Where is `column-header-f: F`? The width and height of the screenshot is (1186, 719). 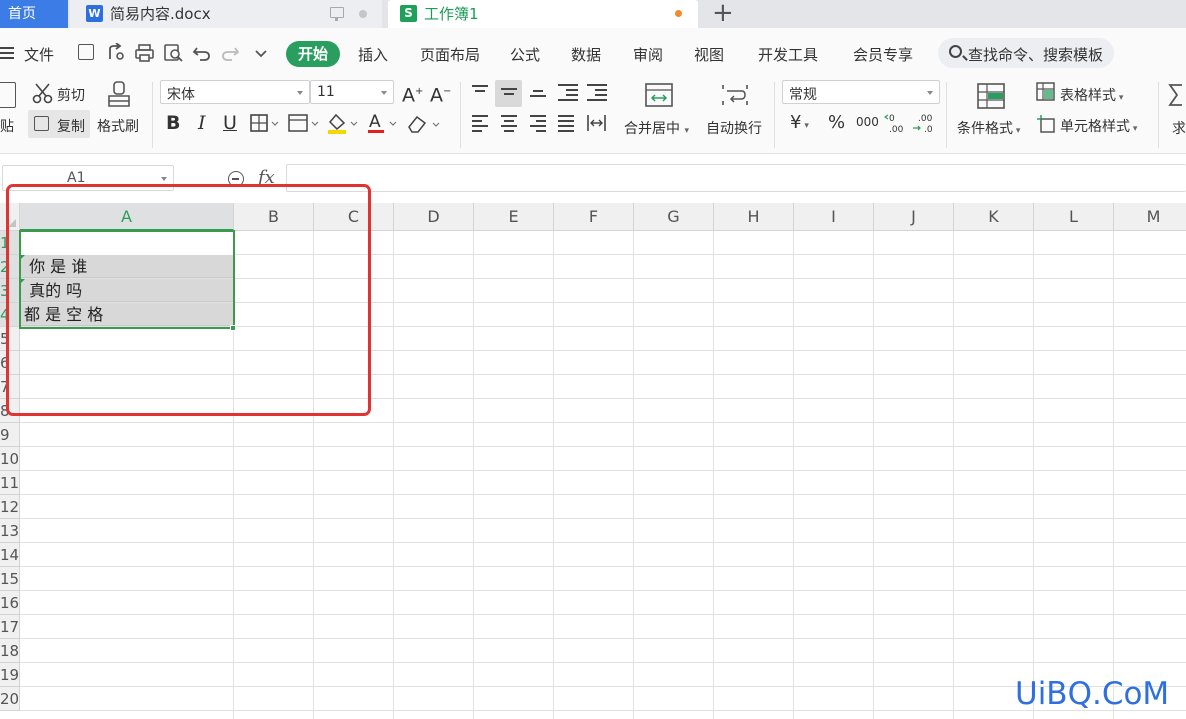
column-header-f: F is located at coordinates (594, 217).